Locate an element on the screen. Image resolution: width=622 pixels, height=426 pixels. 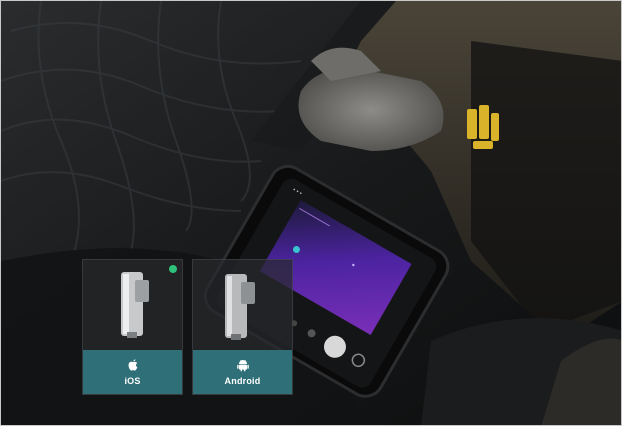
android-option-card: Android is located at coordinates (242, 327).